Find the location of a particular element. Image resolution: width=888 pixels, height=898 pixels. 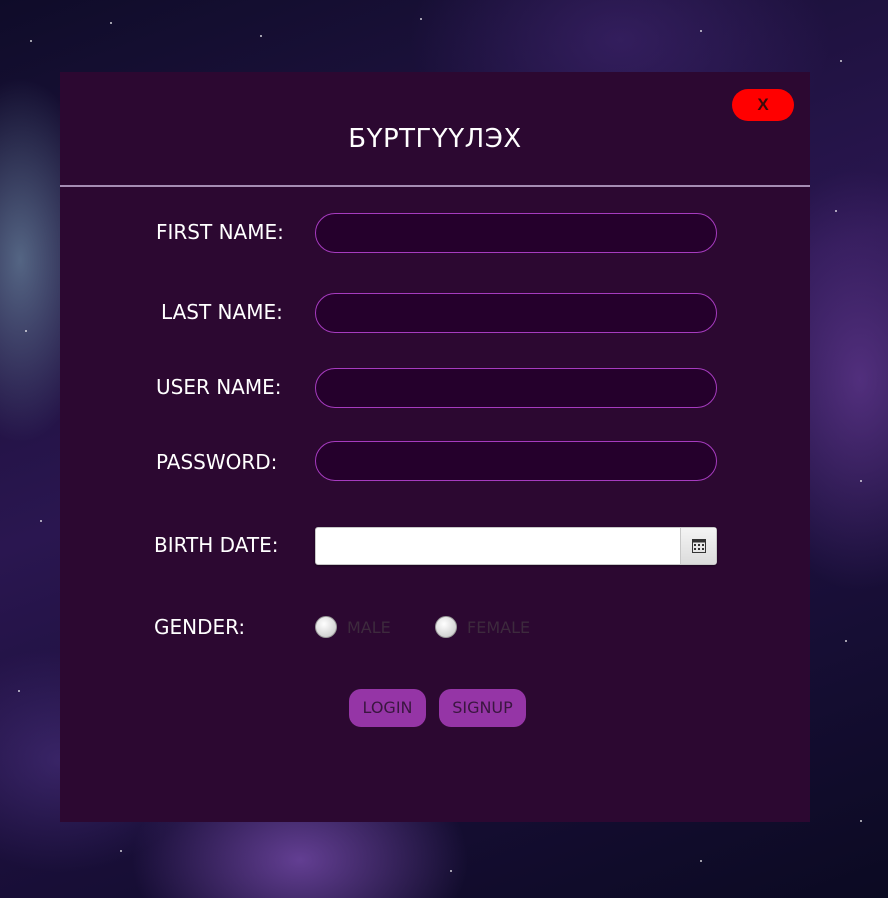

user-name-input is located at coordinates (516, 388).